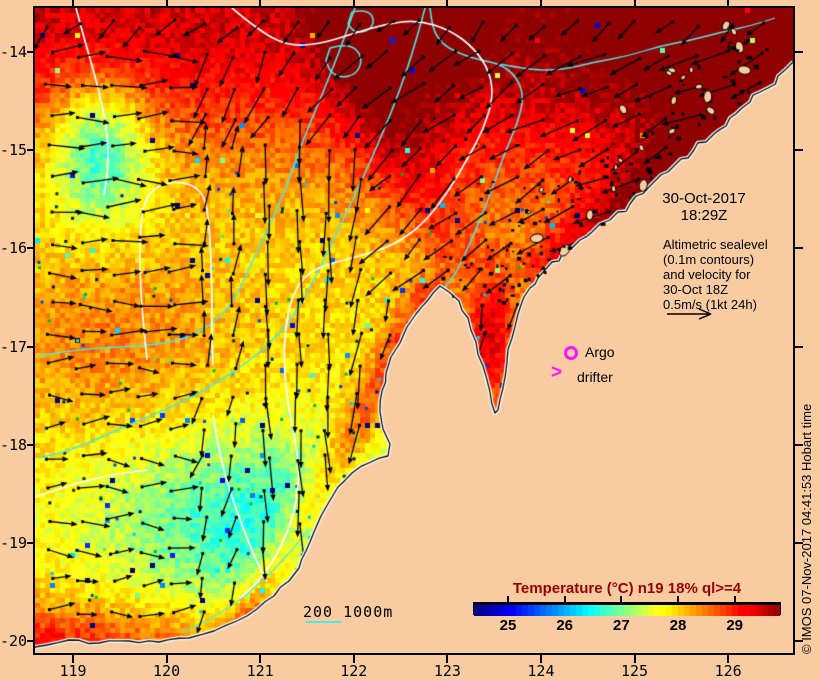 The image size is (820, 680). Describe the element at coordinates (260, 671) in the screenshot. I see `lon-tick-label: 121` at that location.